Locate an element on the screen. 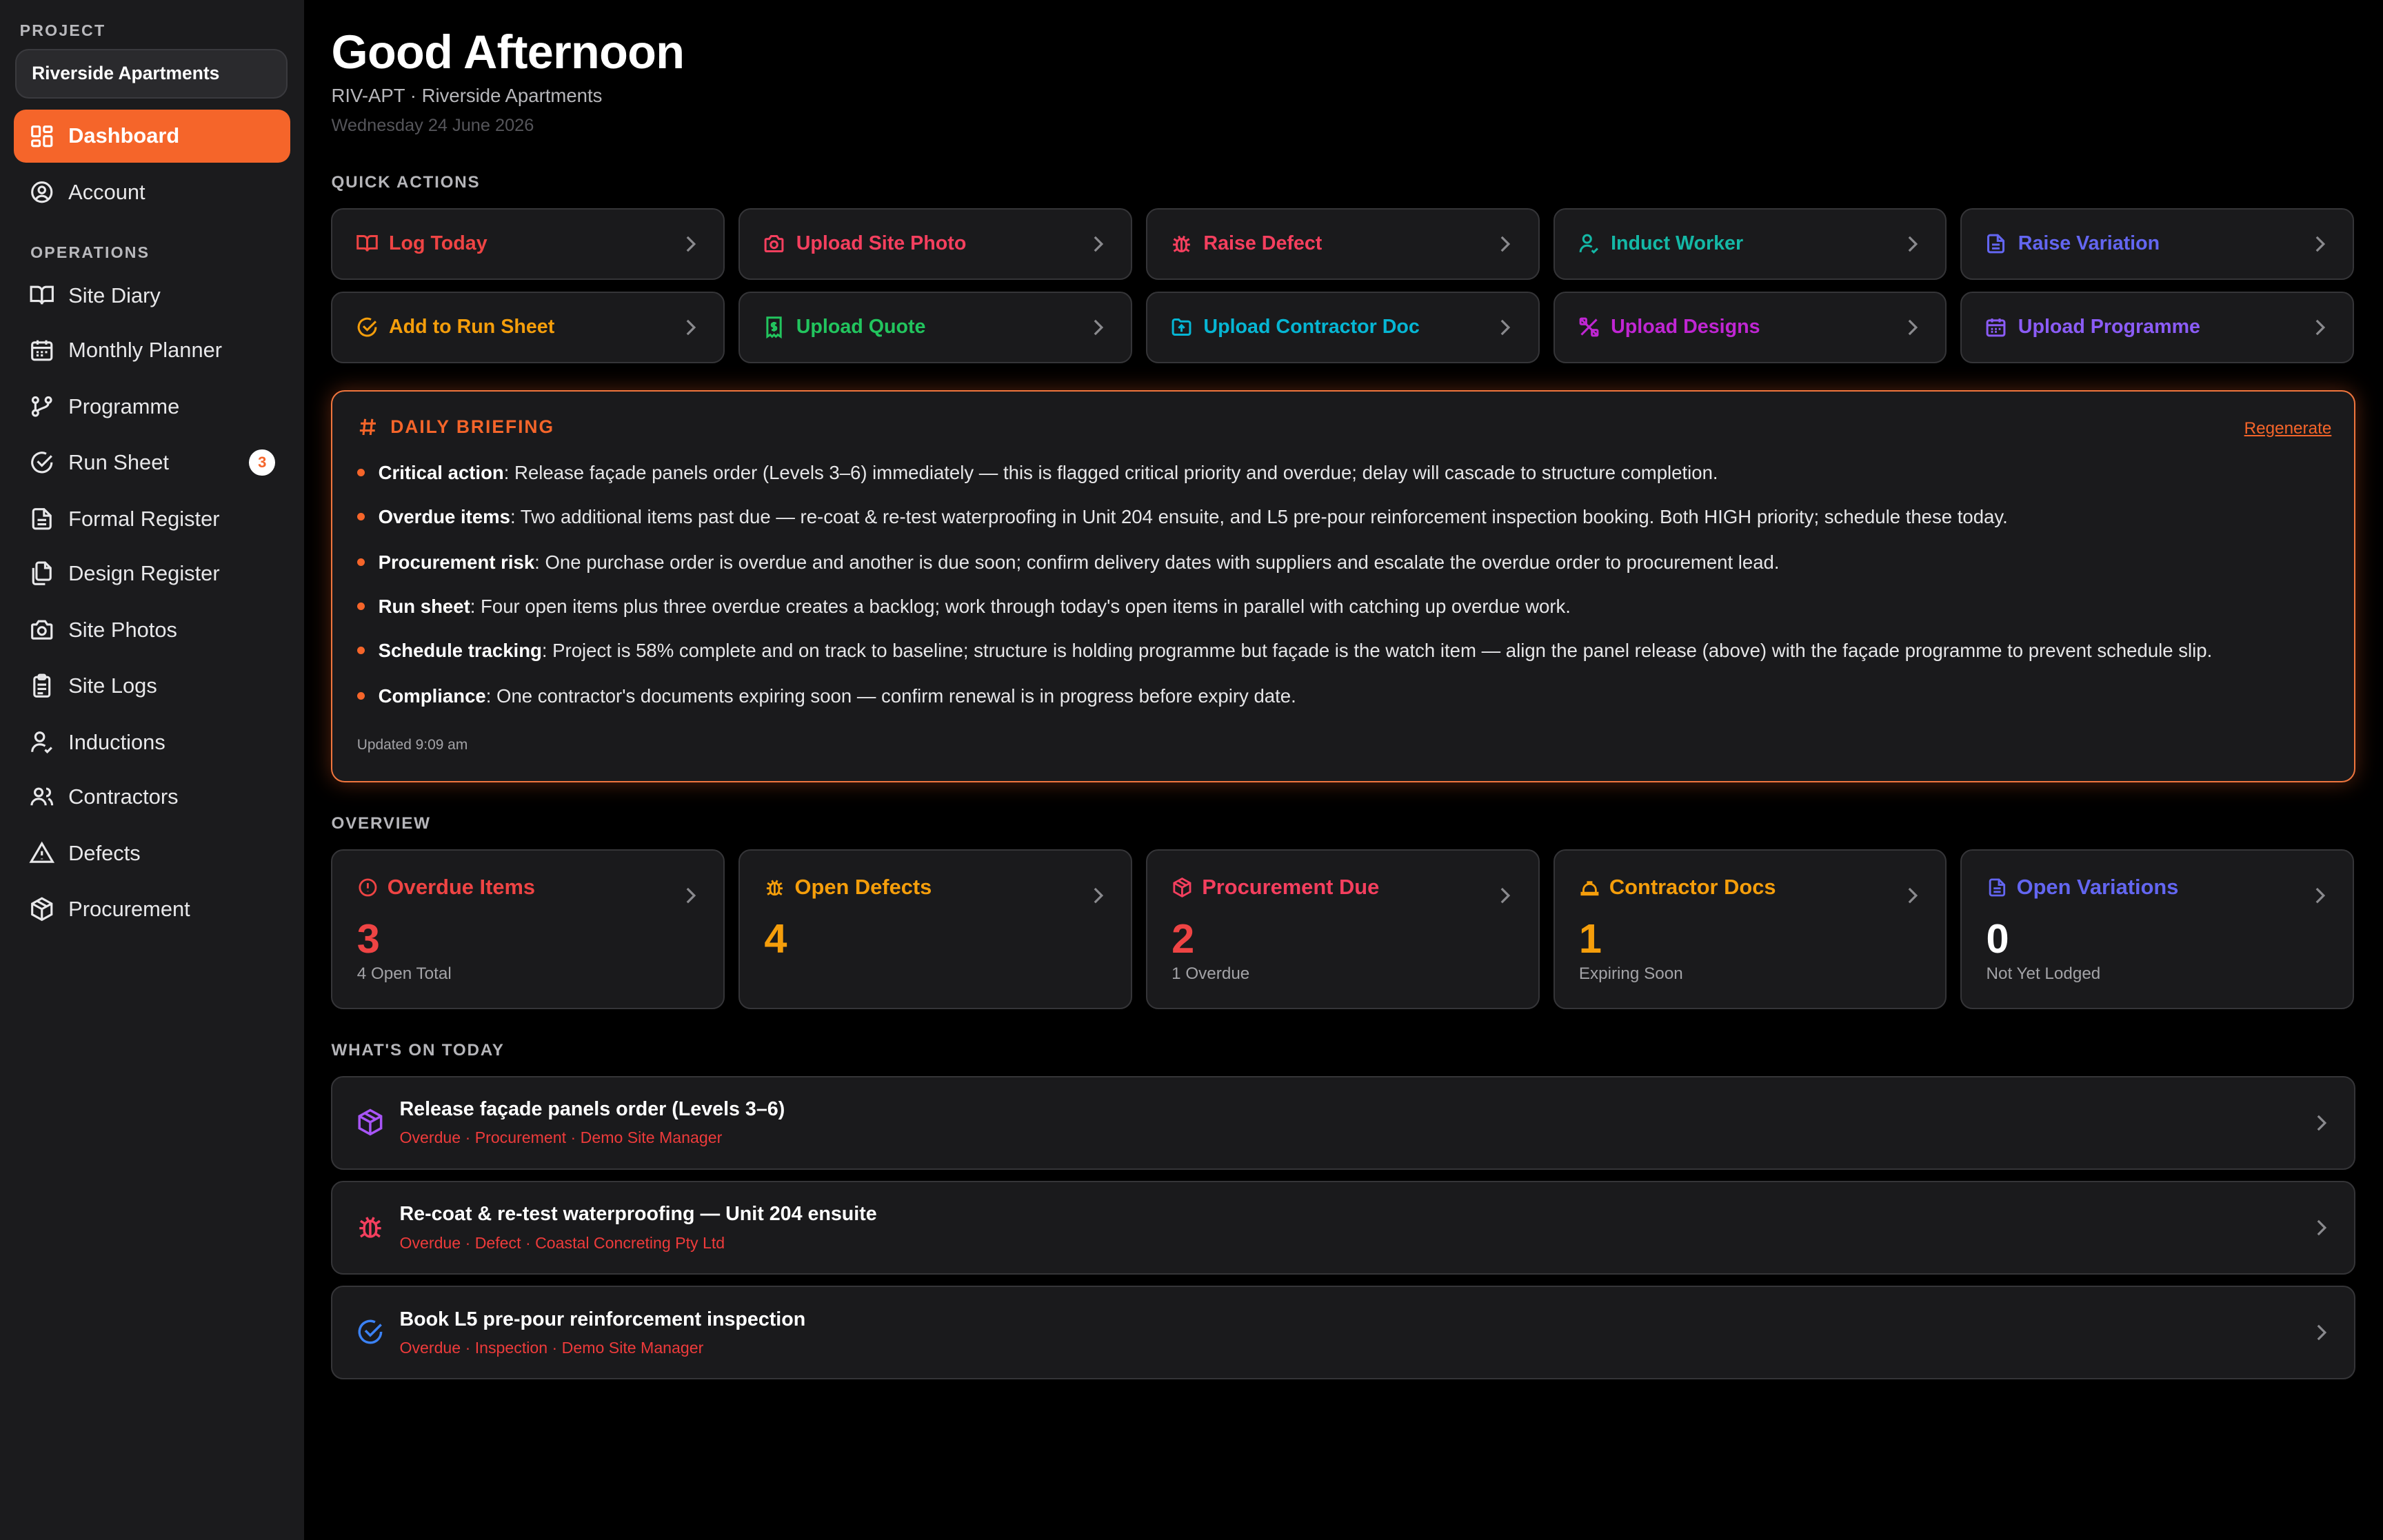 The height and width of the screenshot is (1540, 2383). overview-card-procurement-due: Procurement Due 2 1 Overdue is located at coordinates (1342, 929).